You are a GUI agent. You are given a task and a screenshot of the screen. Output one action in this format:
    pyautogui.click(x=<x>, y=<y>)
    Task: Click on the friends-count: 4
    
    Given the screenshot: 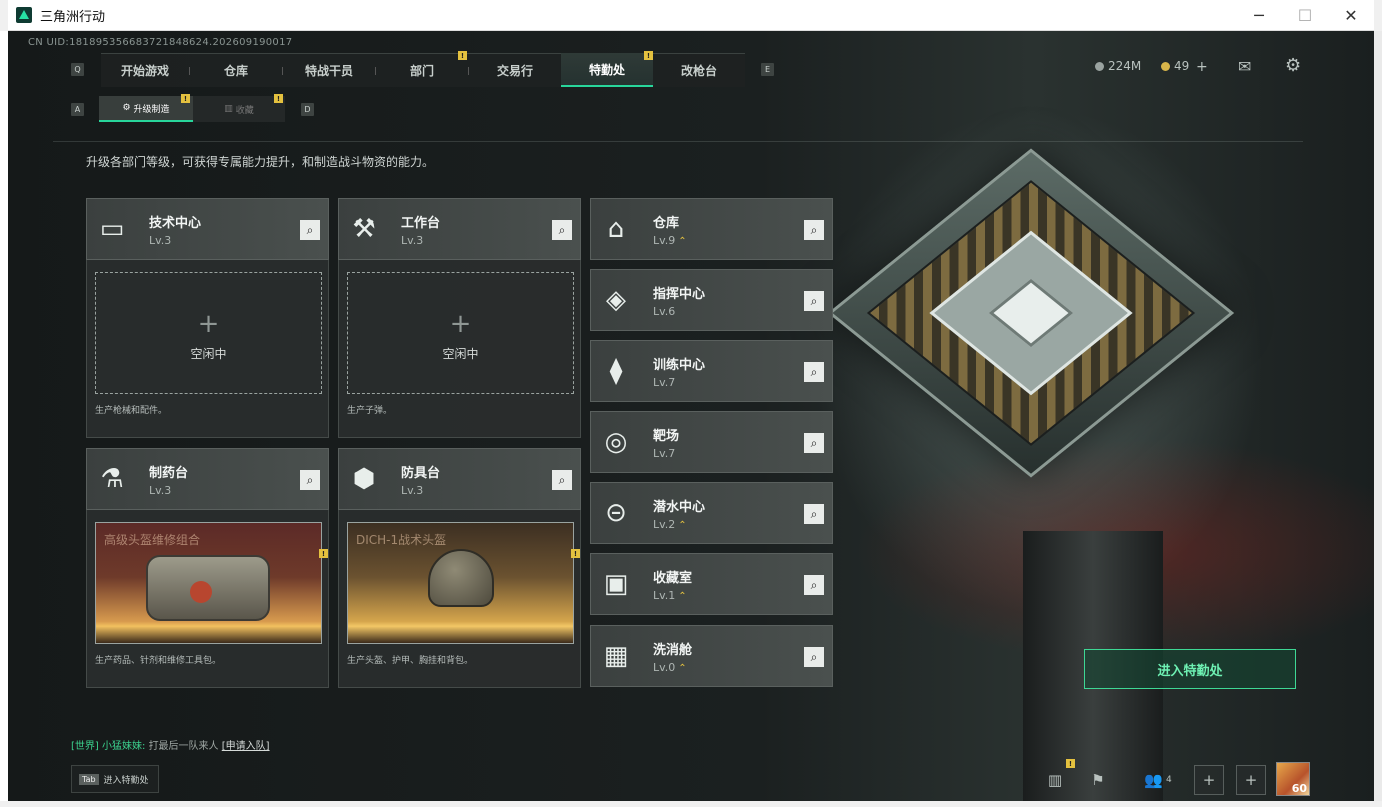 What is the action you would take?
    pyautogui.click(x=1168, y=780)
    